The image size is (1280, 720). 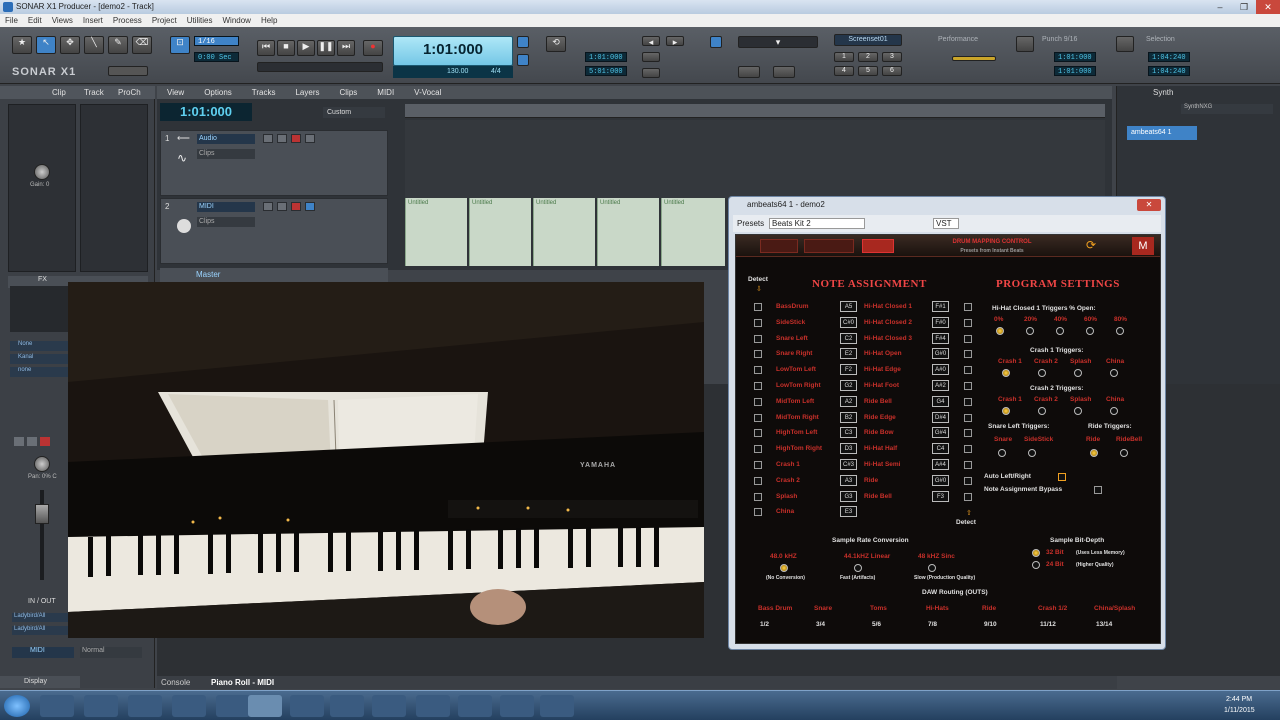 What do you see at coordinates (651, 57) in the screenshot?
I see `pdc-button` at bounding box center [651, 57].